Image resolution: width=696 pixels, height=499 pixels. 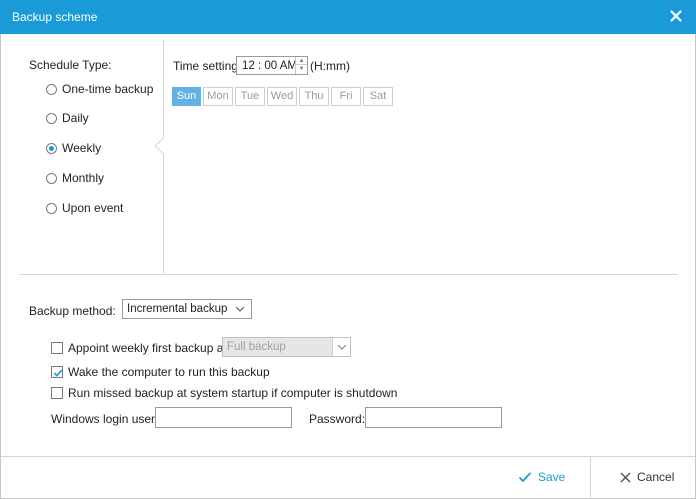 I want to click on backup-method-label: Backup method:, so click(x=72, y=311).